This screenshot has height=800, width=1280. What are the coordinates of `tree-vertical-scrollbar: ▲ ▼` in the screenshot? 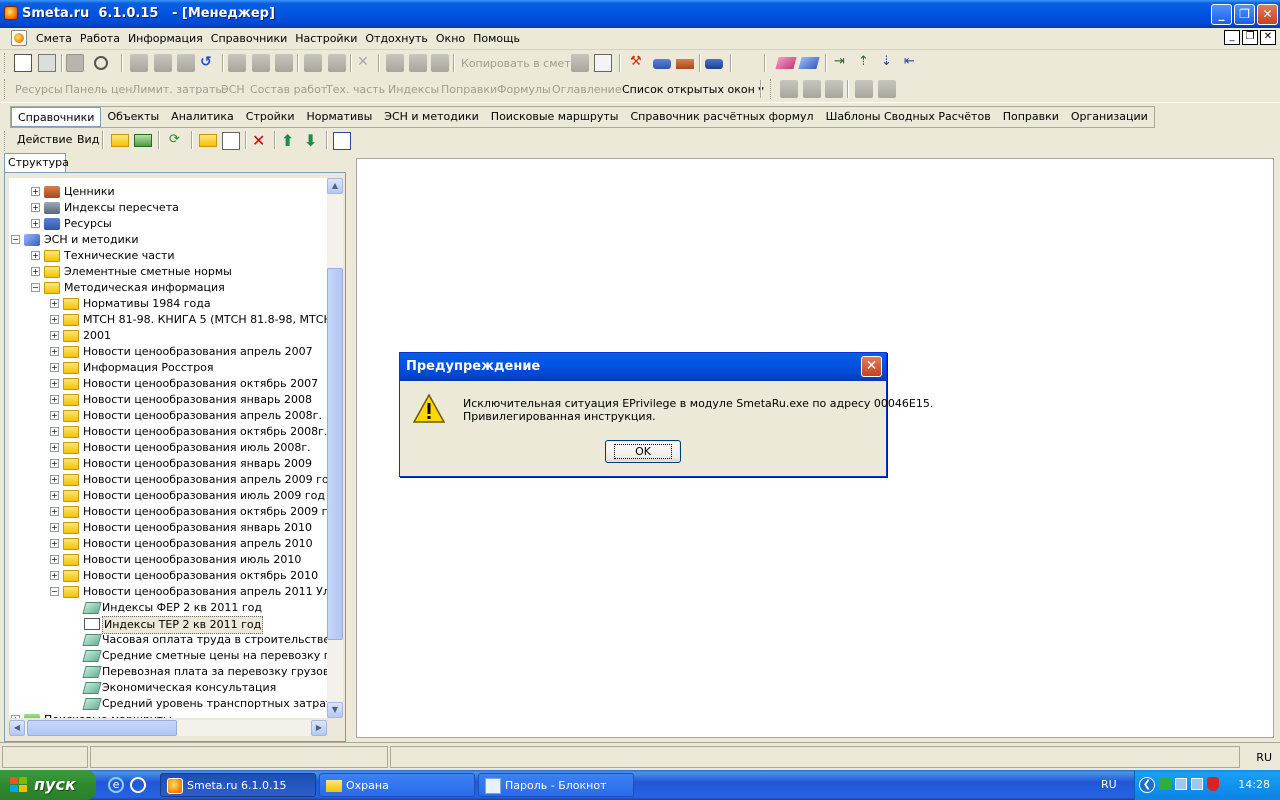 It's located at (335, 448).